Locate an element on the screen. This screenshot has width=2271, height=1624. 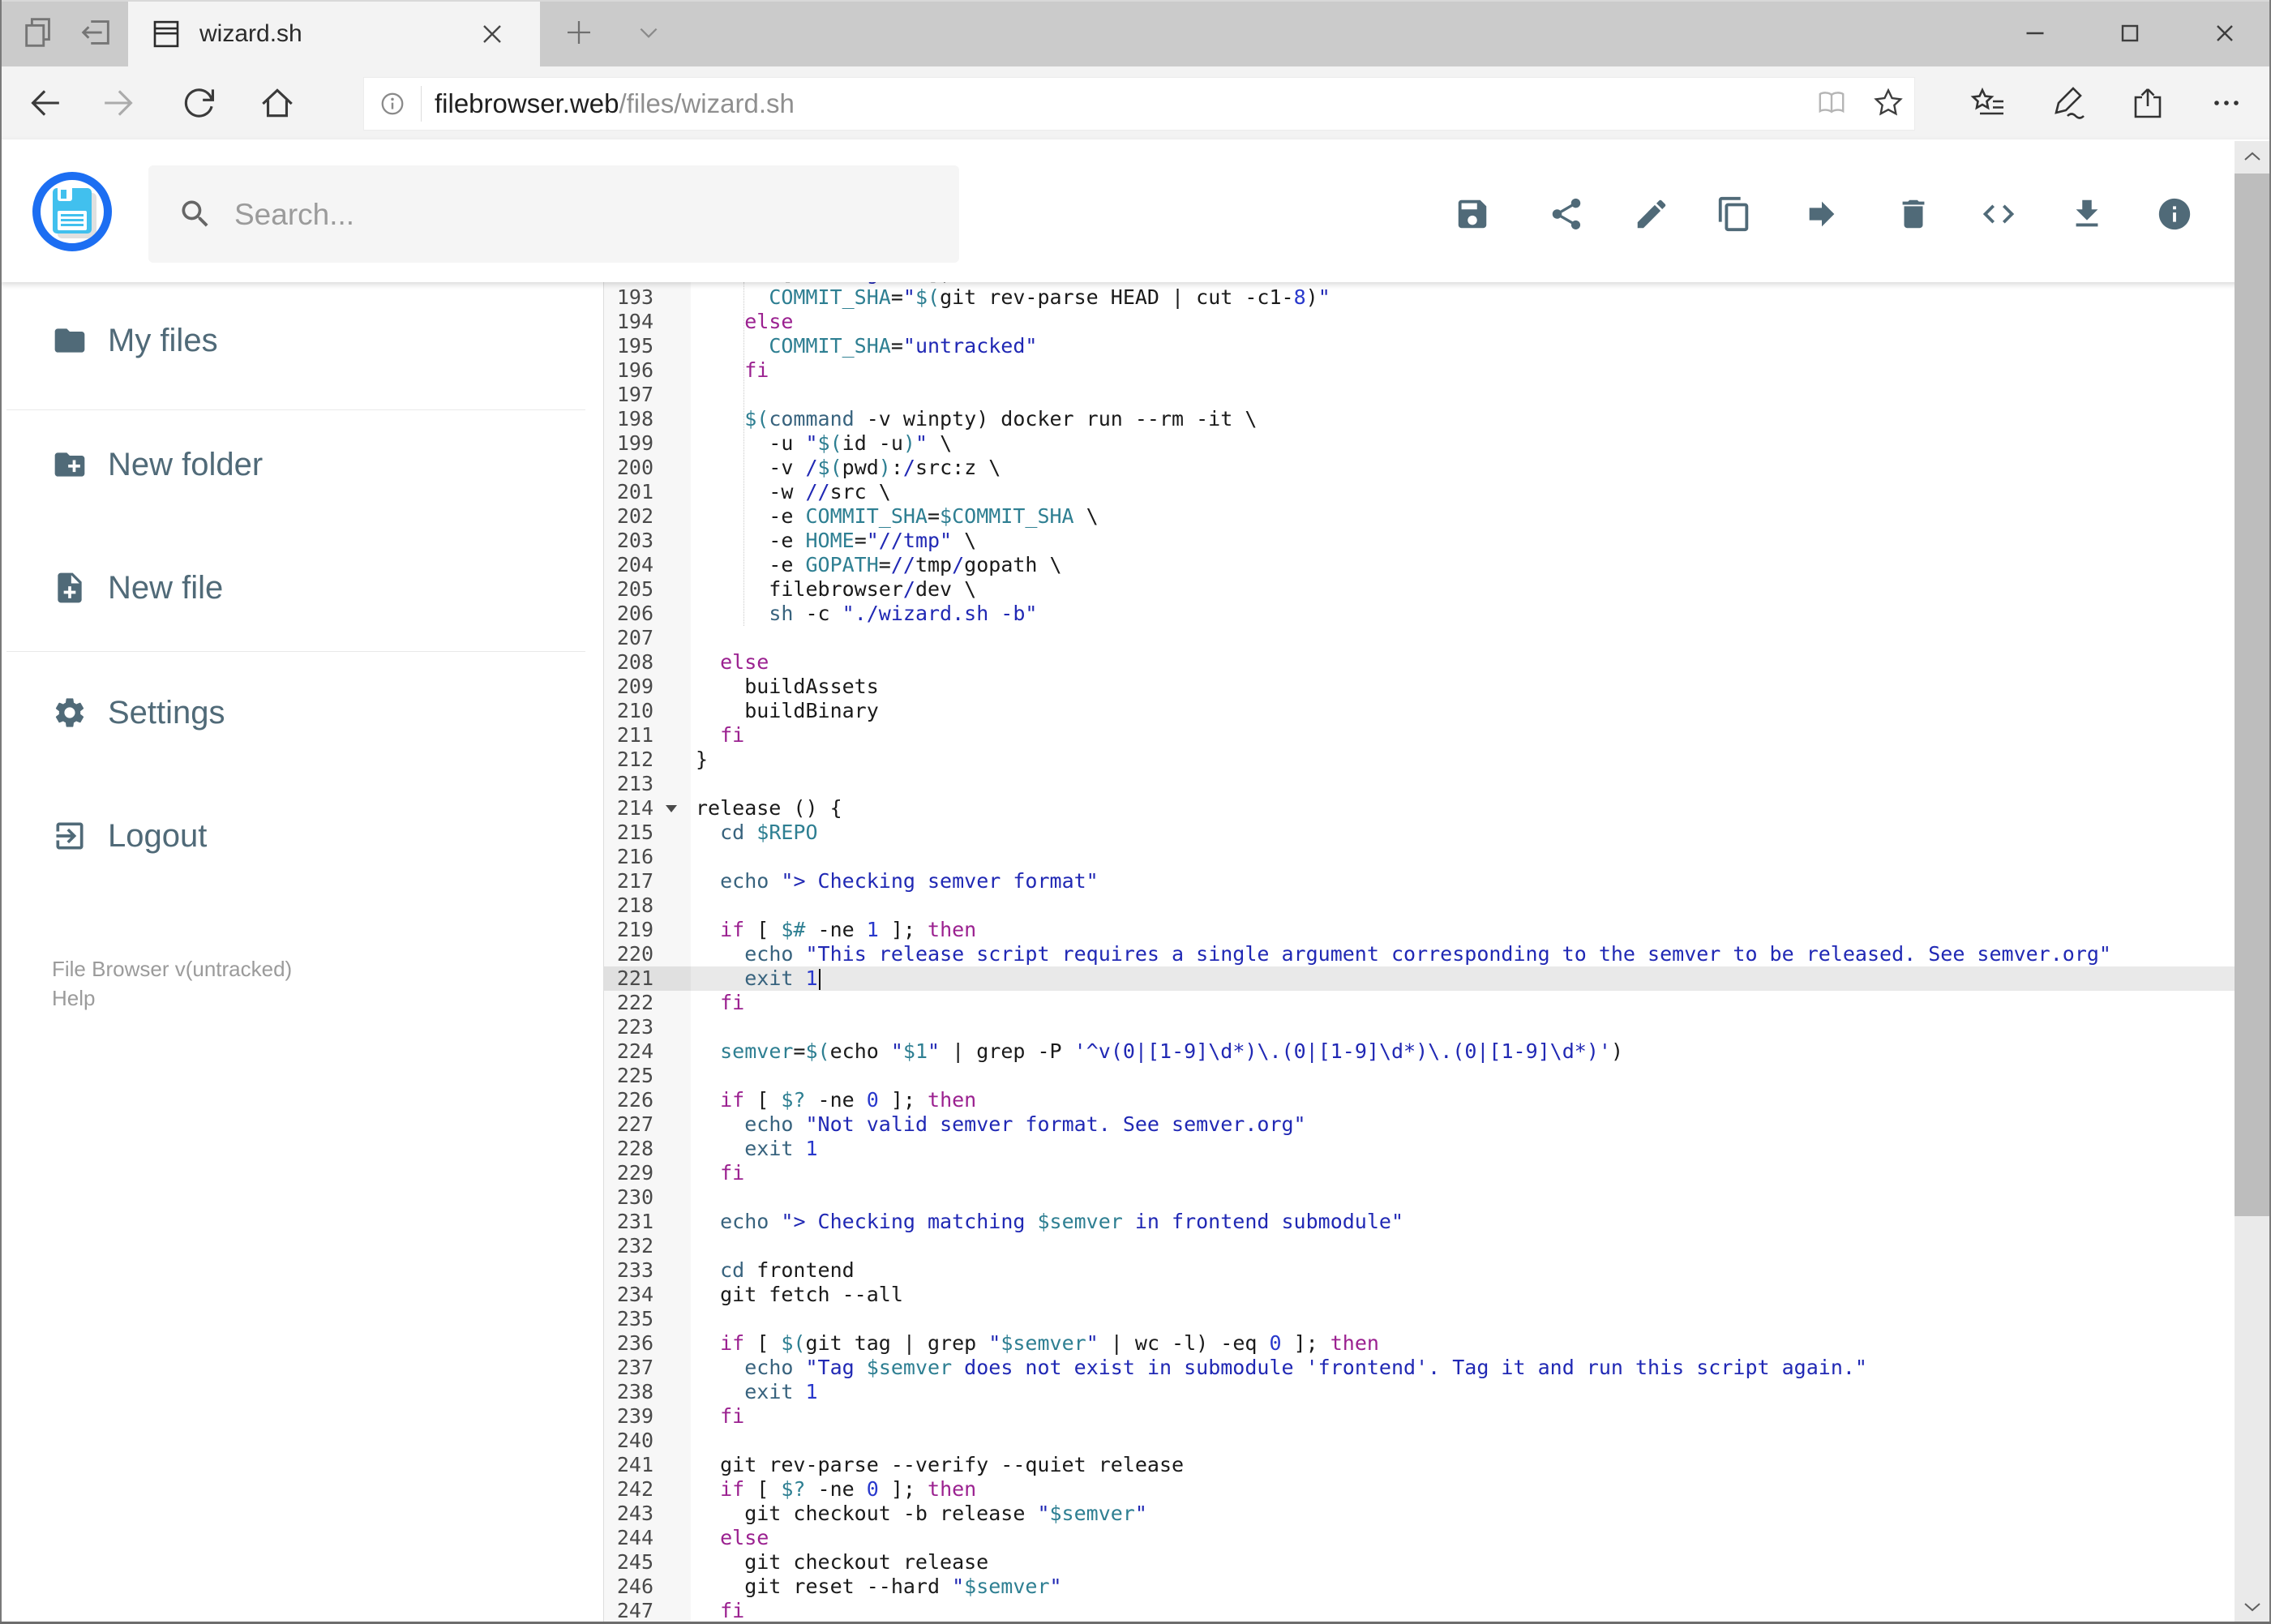
tab-close-button is located at coordinates (493, 34).